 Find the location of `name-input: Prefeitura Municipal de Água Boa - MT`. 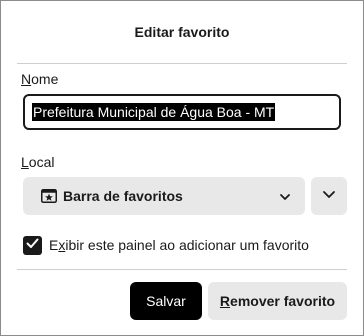

name-input: Prefeitura Municipal de Água Boa - MT is located at coordinates (182, 112).